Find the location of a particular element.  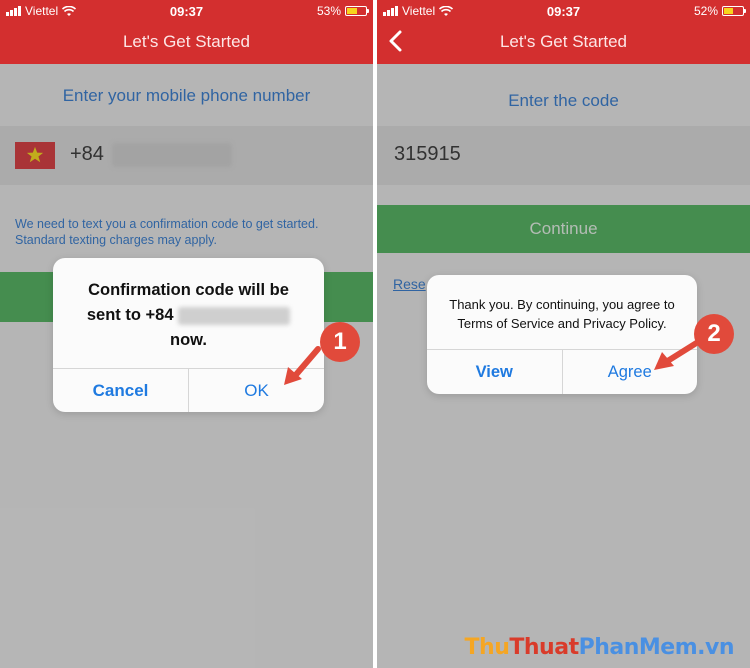

dialog-line-1: Confirmation code will be is located at coordinates (188, 290).